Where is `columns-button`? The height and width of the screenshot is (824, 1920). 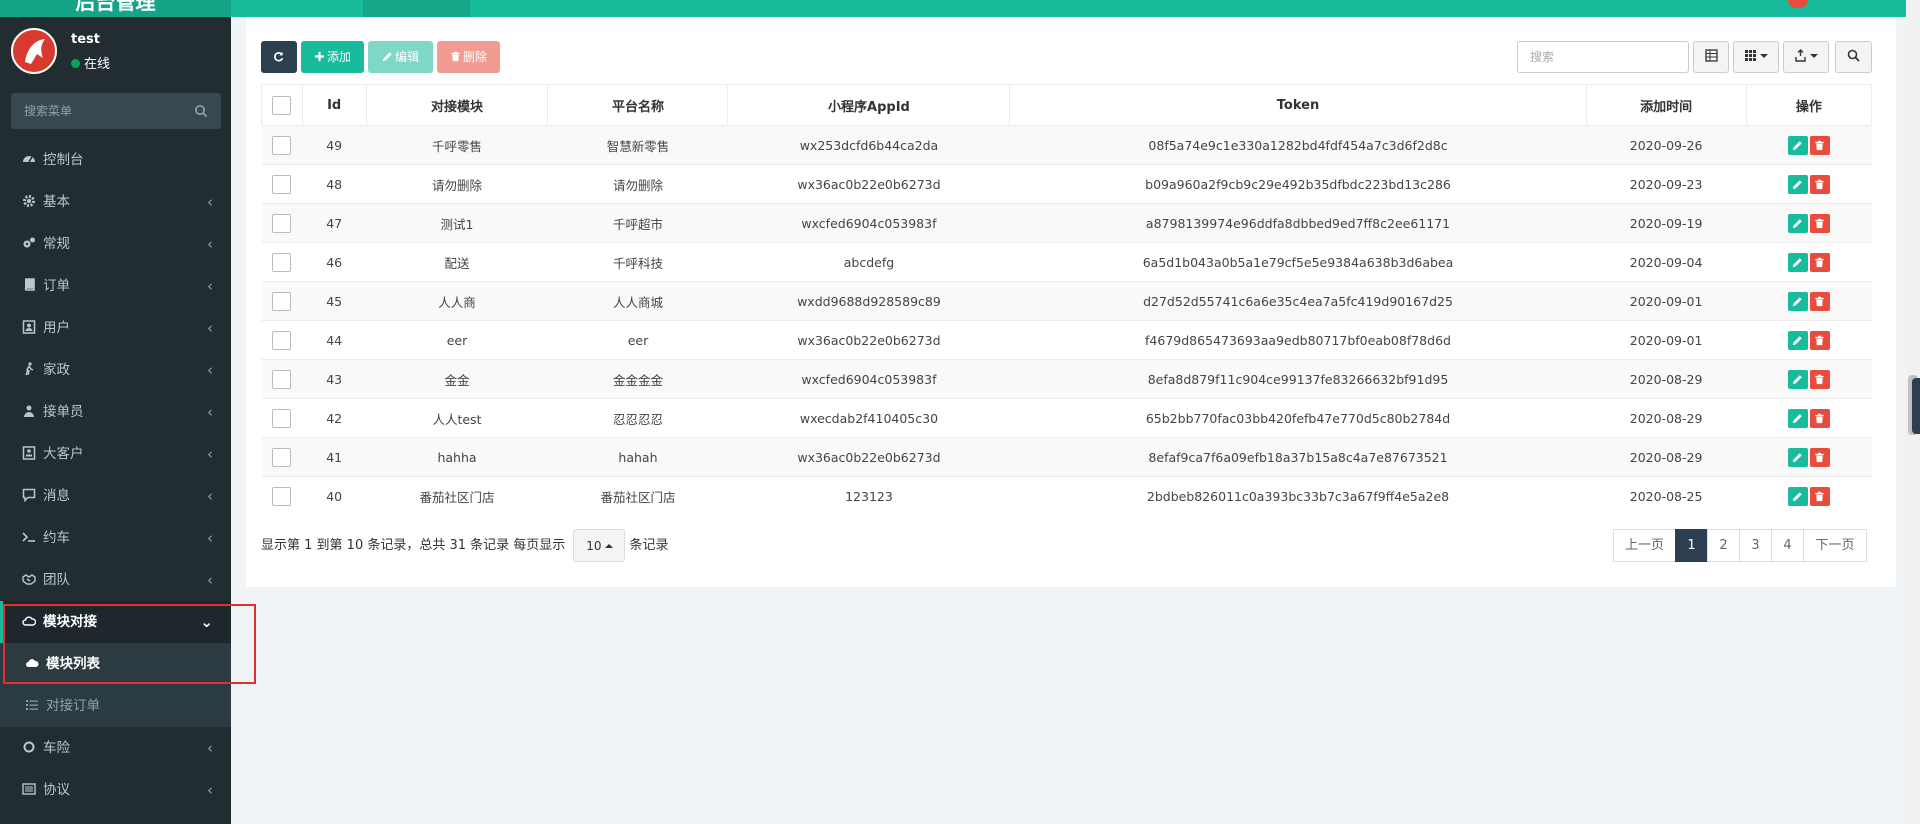 columns-button is located at coordinates (1756, 57).